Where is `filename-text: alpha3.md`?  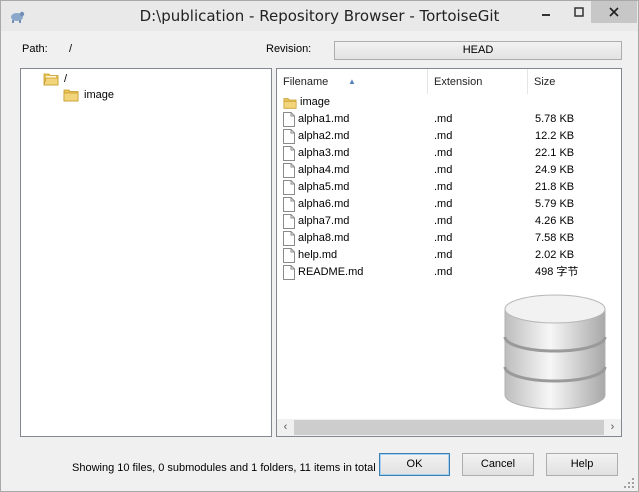 filename-text: alpha3.md is located at coordinates (324, 153).